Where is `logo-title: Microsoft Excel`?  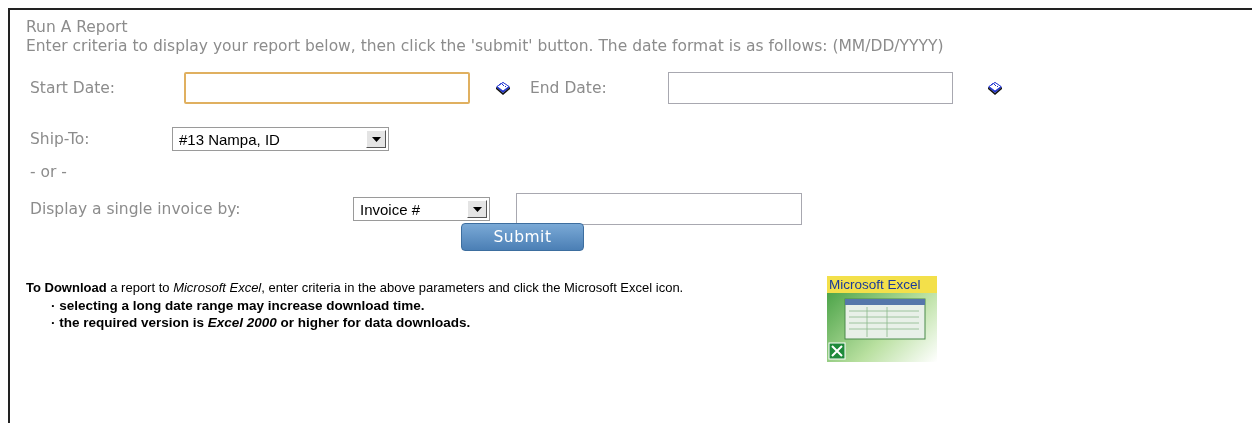 logo-title: Microsoft Excel is located at coordinates (882, 284).